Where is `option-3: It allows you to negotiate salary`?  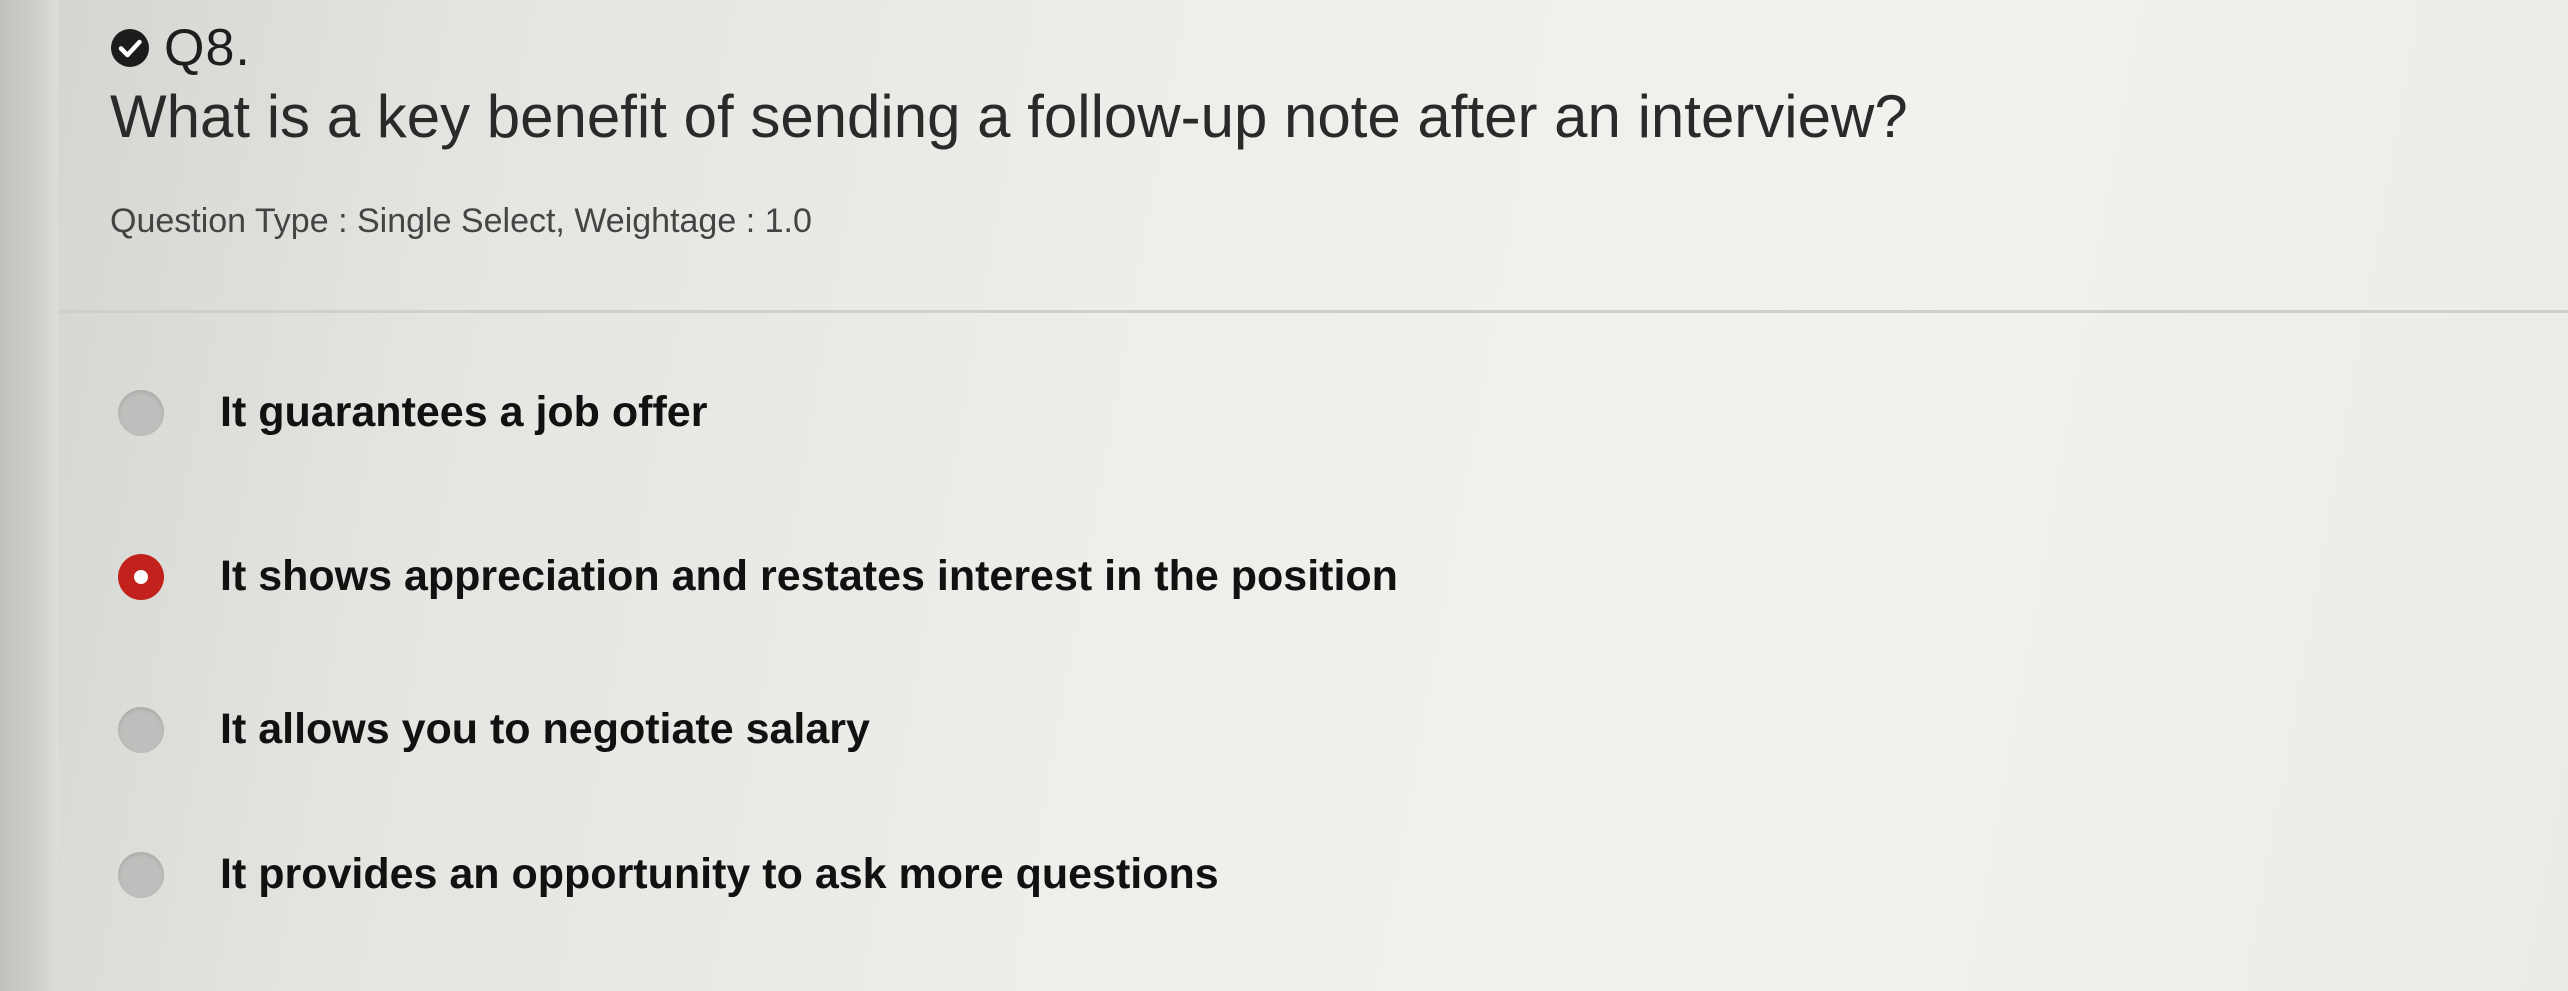
option-3: It allows you to negotiate salary is located at coordinates (494, 729).